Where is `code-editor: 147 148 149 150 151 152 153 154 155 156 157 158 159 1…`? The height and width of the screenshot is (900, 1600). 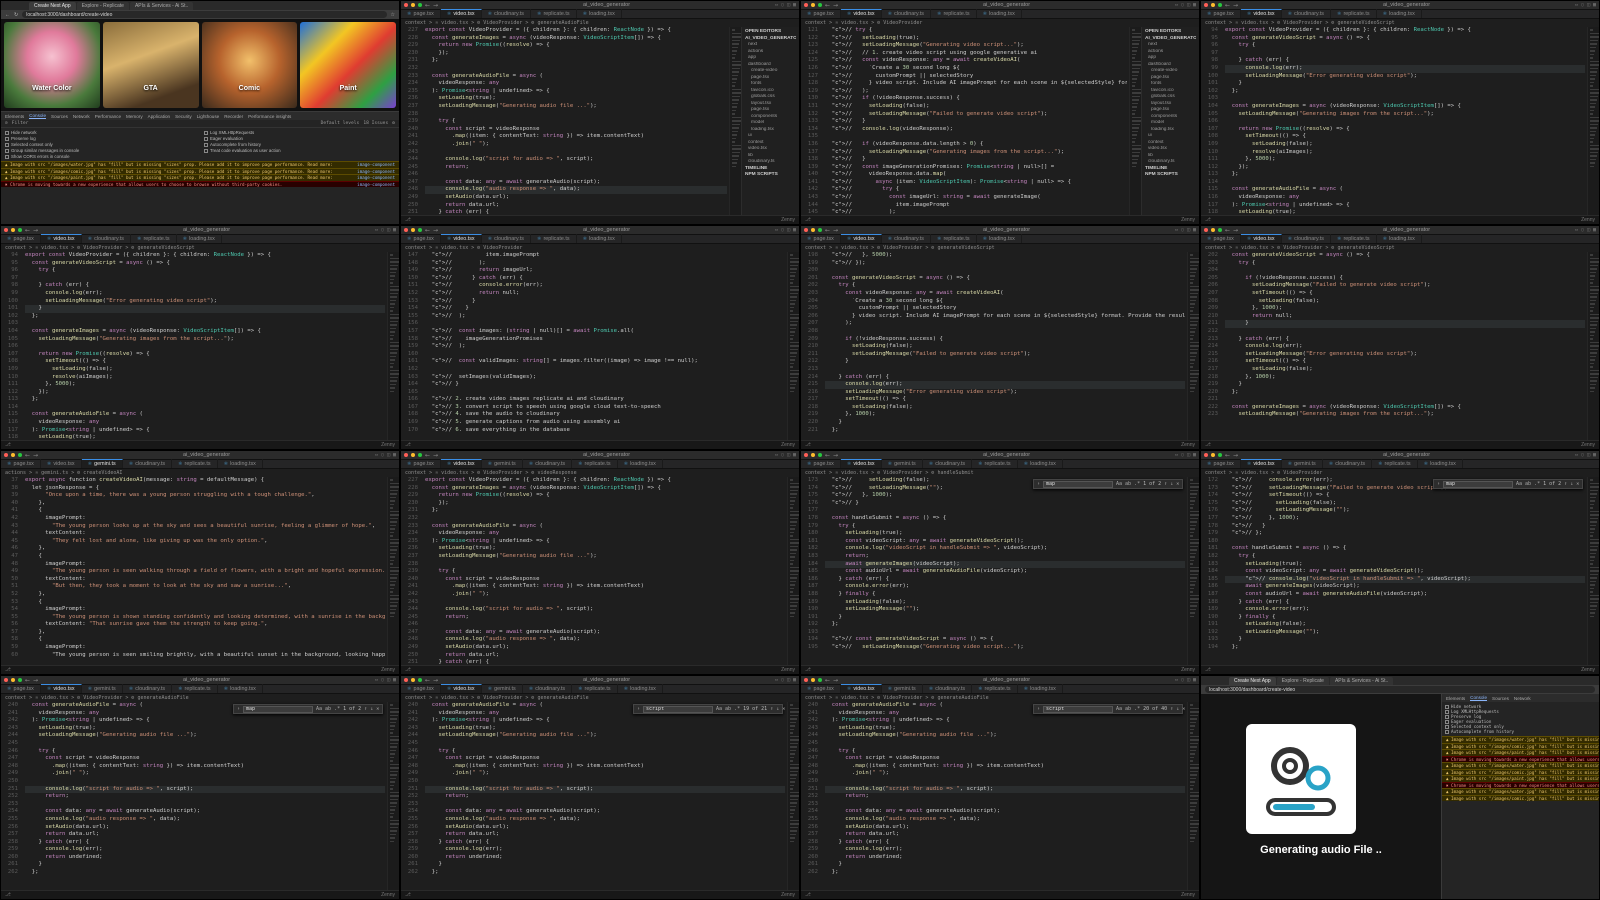
code-editor: 147 148 149 150 151 152 153 154 155 156 157 158 159 1… is located at coordinates (600, 346).